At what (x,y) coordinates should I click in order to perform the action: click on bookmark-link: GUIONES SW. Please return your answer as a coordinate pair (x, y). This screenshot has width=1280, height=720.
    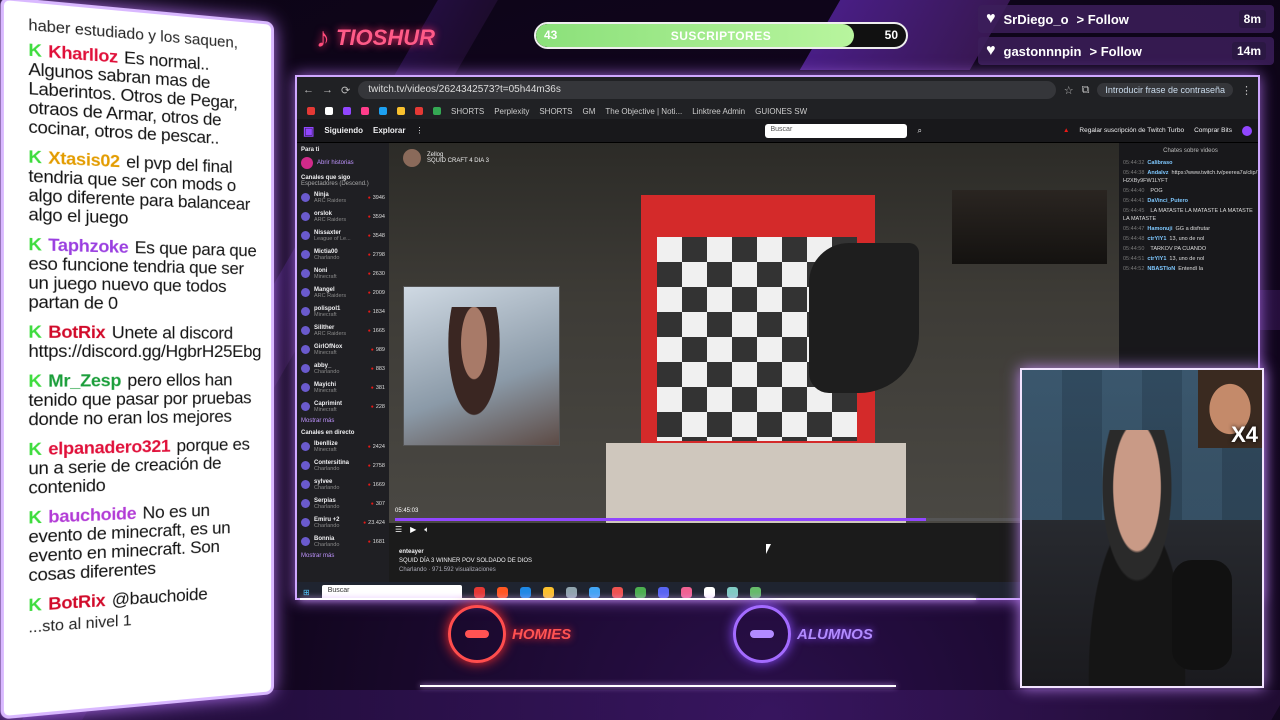
    Looking at the image, I should click on (781, 111).